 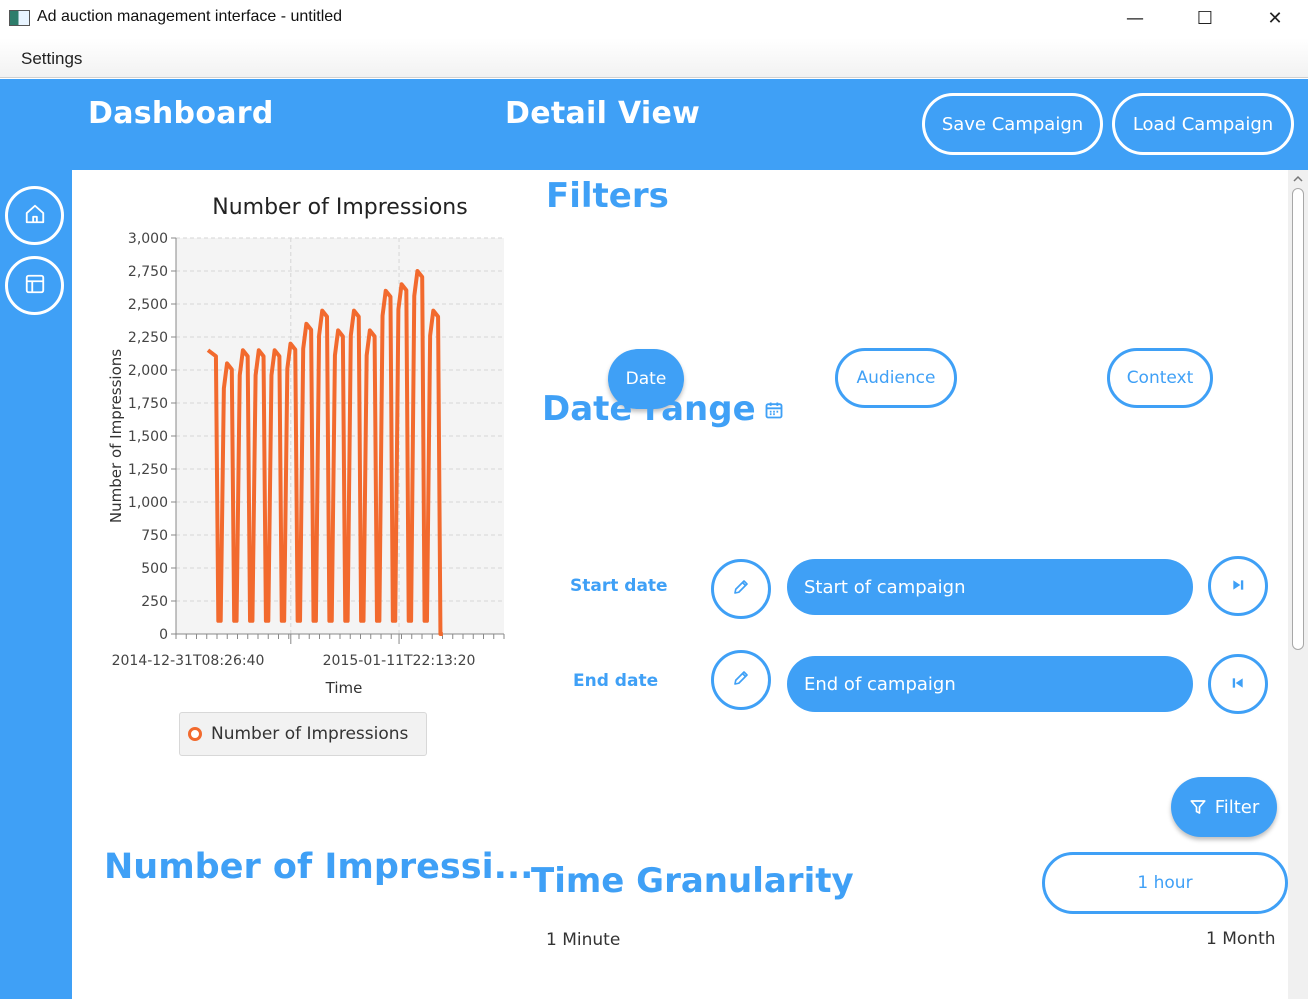 What do you see at coordinates (1160, 378) in the screenshot?
I see `filter-context-button: Context` at bounding box center [1160, 378].